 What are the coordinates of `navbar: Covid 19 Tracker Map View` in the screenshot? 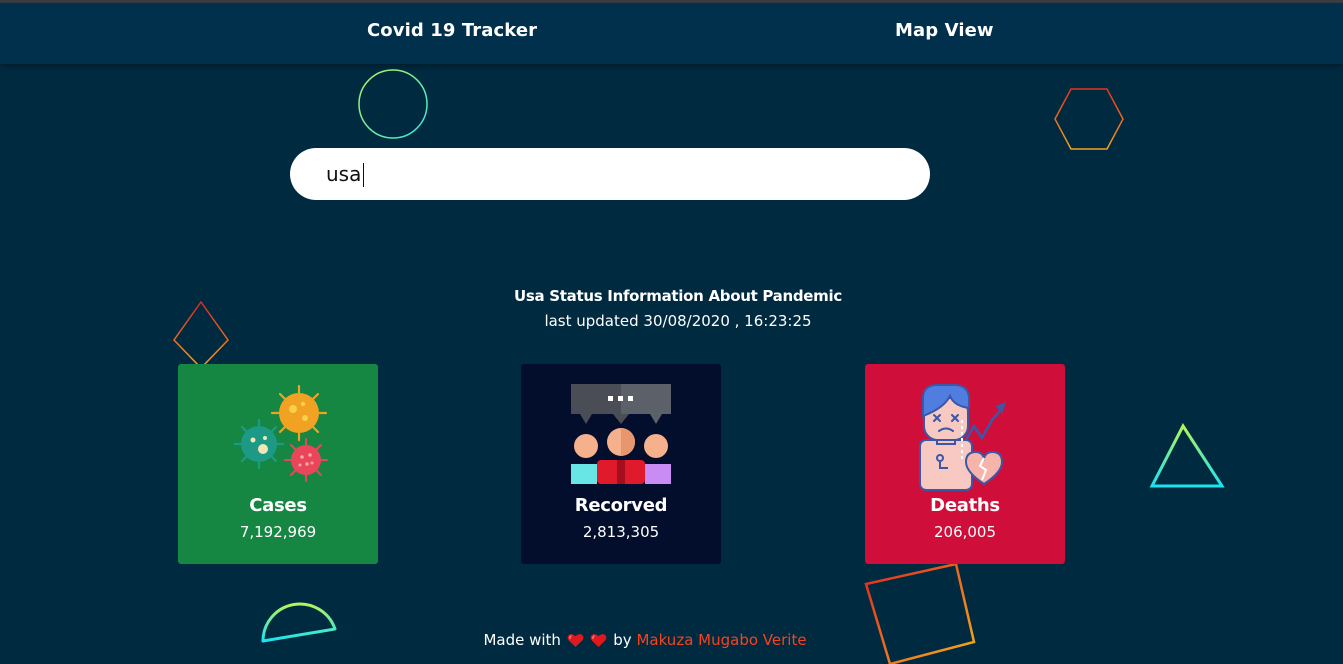 It's located at (671, 33).